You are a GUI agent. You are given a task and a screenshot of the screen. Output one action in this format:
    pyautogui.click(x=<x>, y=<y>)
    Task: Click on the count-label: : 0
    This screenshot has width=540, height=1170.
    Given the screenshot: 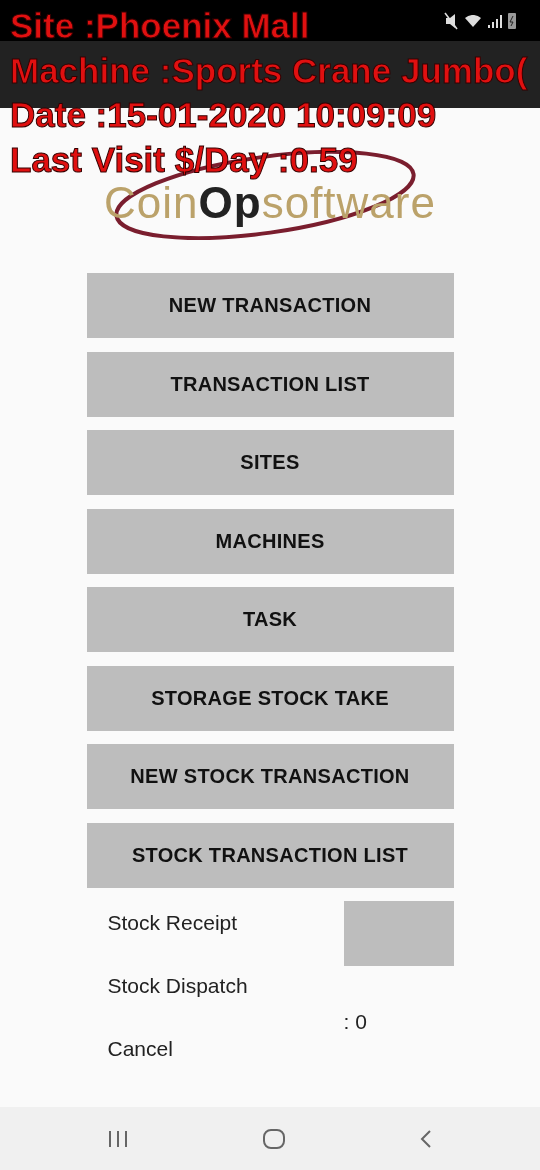 What is the action you would take?
    pyautogui.click(x=355, y=1021)
    